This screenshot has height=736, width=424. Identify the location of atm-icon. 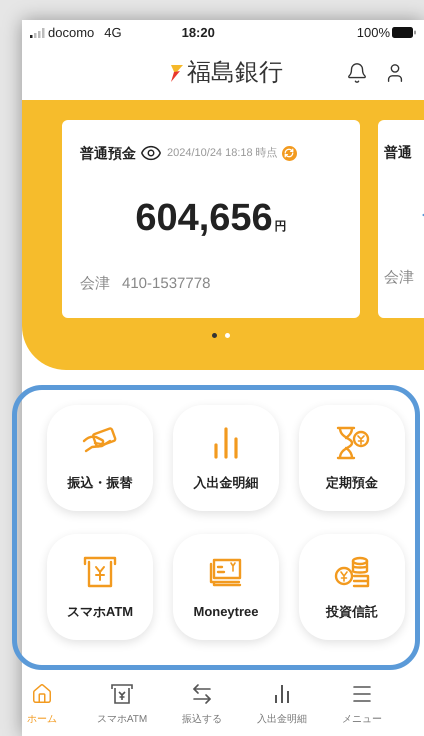
(122, 694).